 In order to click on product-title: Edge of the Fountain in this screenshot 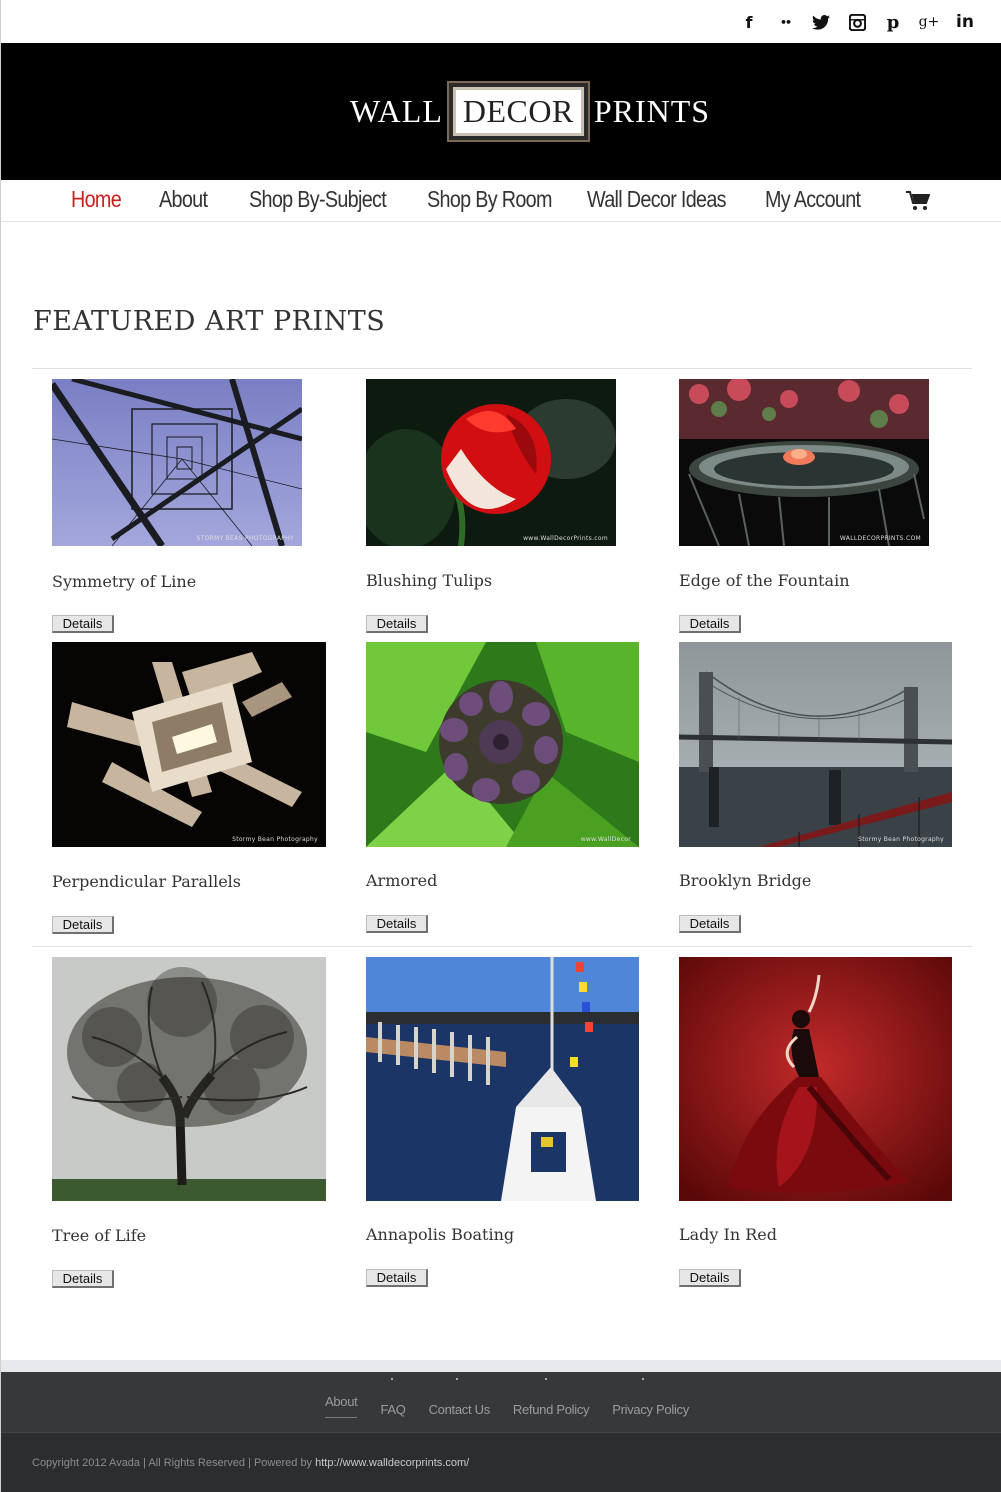, I will do `click(764, 580)`.